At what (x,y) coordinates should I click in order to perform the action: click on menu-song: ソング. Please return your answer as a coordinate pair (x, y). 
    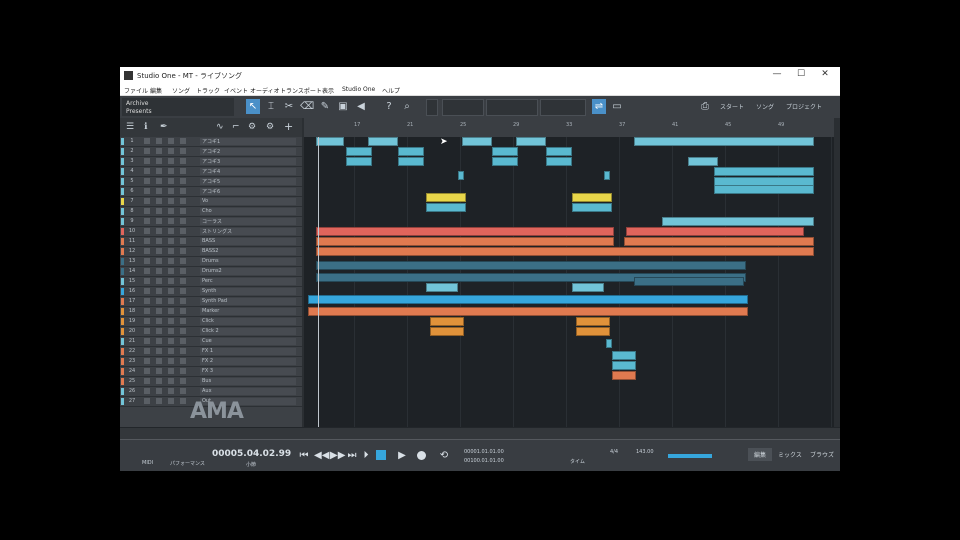
    Looking at the image, I should click on (181, 90).